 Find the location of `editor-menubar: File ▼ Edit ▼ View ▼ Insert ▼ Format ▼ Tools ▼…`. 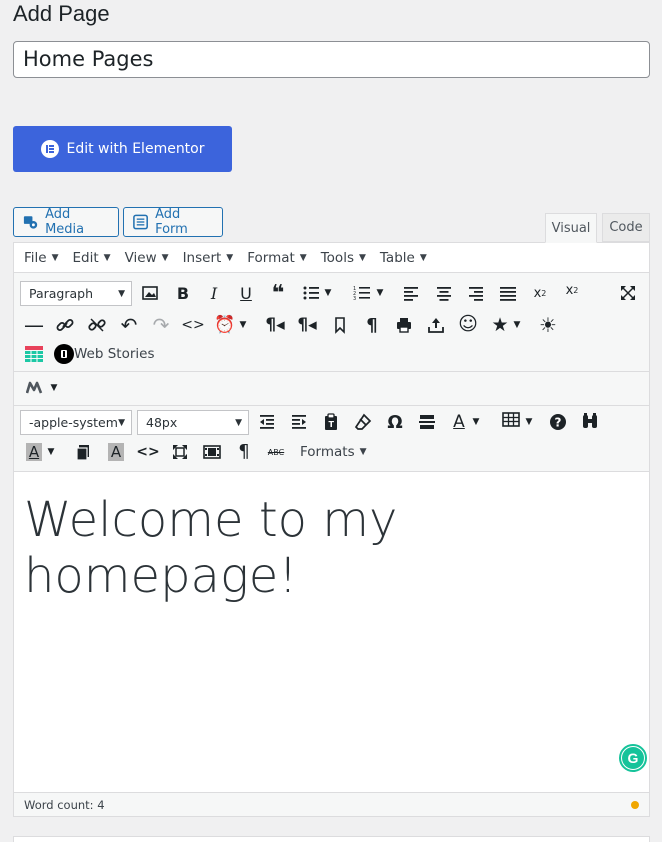

editor-menubar: File ▼ Edit ▼ View ▼ Insert ▼ Format ▼ Tools ▼… is located at coordinates (331, 258).